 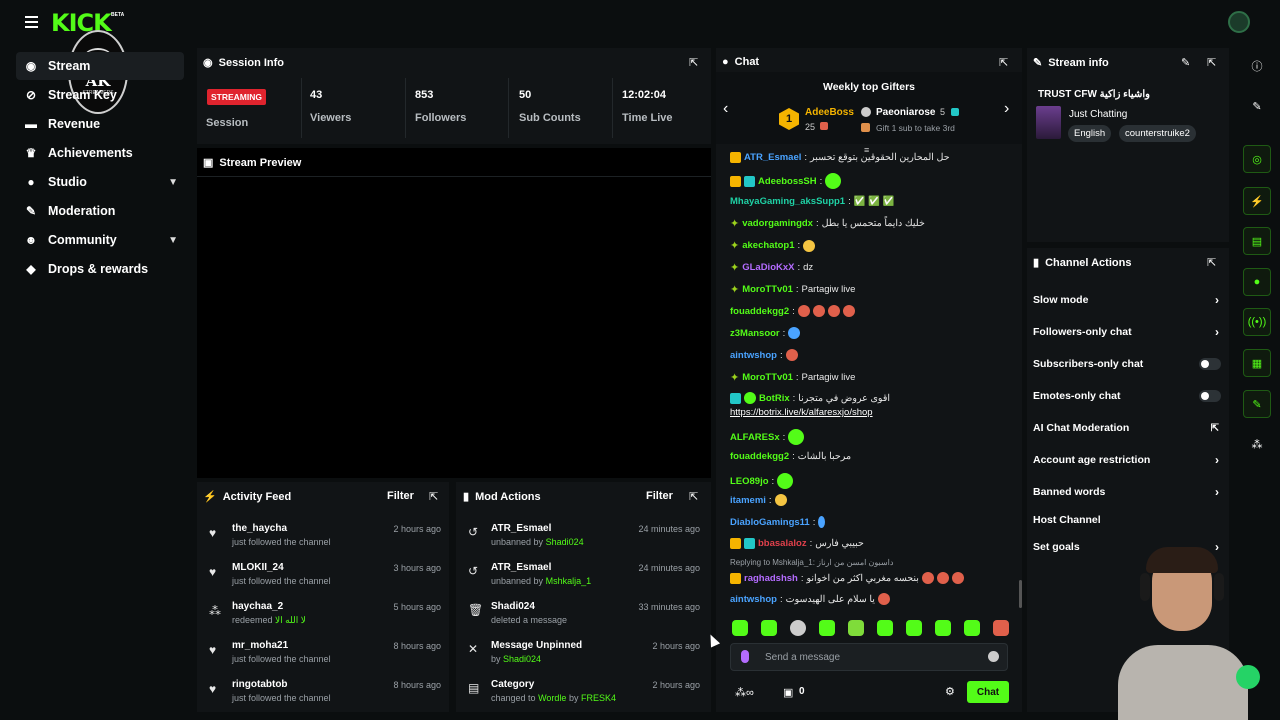 What do you see at coordinates (777, 223) in the screenshot?
I see `chat-username: vadorgamingdx` at bounding box center [777, 223].